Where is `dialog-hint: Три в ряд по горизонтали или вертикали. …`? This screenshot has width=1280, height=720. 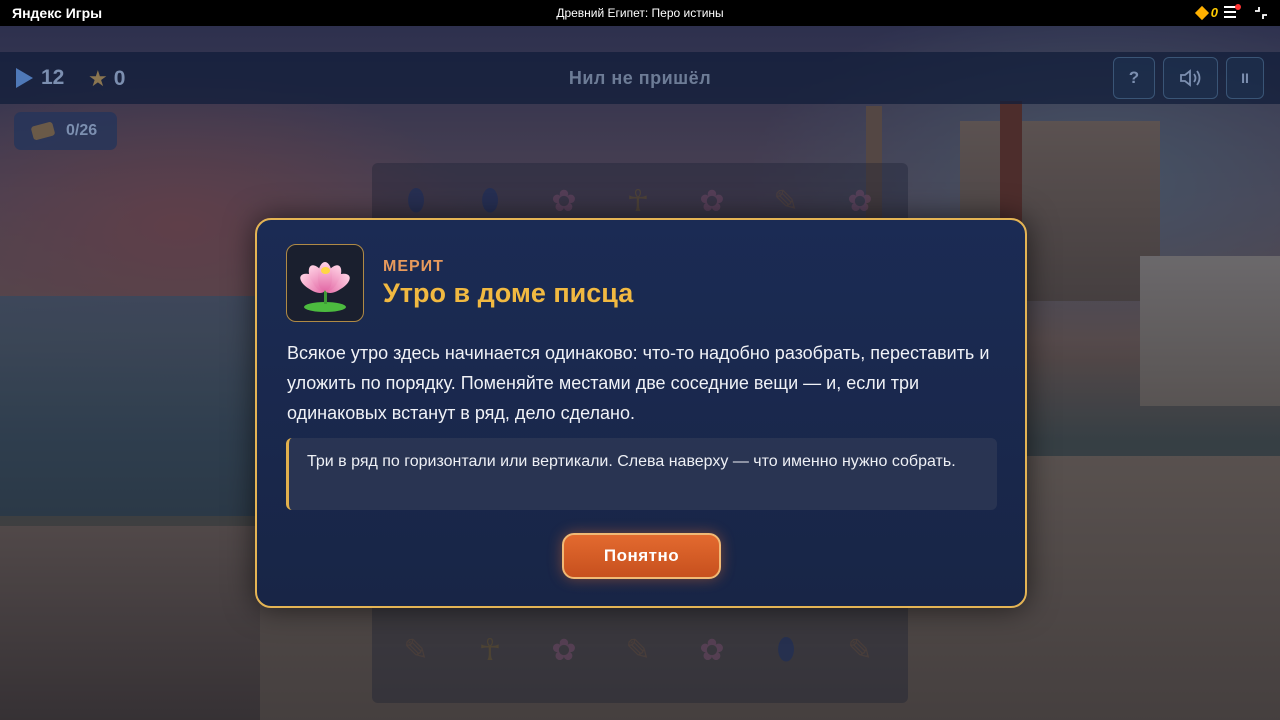
dialog-hint: Три в ряд по горизонтали или вертикали. … is located at coordinates (641, 474).